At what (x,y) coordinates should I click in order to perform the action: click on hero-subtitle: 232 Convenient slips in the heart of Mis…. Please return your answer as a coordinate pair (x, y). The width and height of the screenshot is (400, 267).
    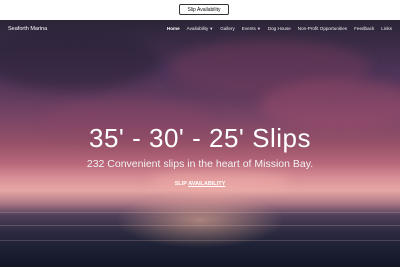
    Looking at the image, I should click on (200, 164).